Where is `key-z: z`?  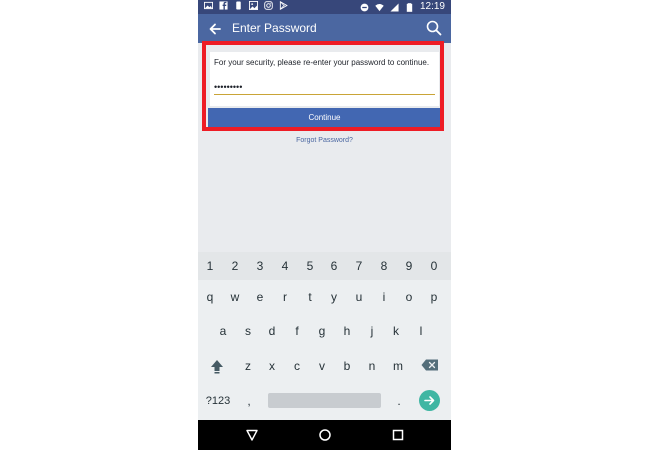
key-z: z is located at coordinates (248, 366).